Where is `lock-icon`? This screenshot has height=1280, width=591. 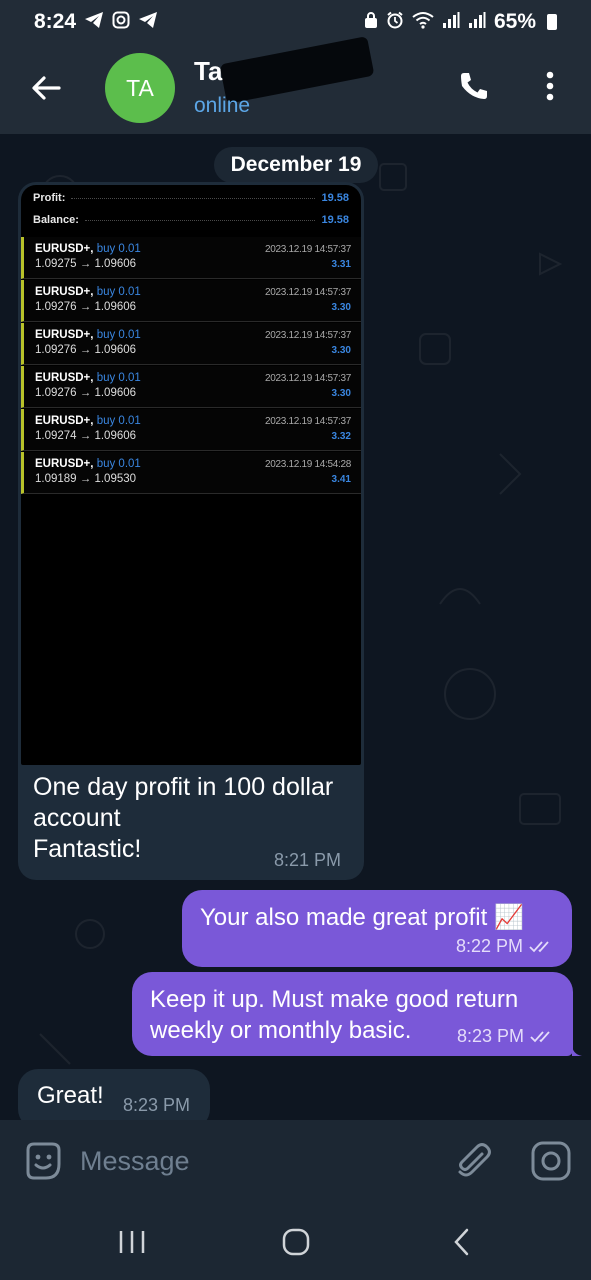 lock-icon is located at coordinates (371, 22).